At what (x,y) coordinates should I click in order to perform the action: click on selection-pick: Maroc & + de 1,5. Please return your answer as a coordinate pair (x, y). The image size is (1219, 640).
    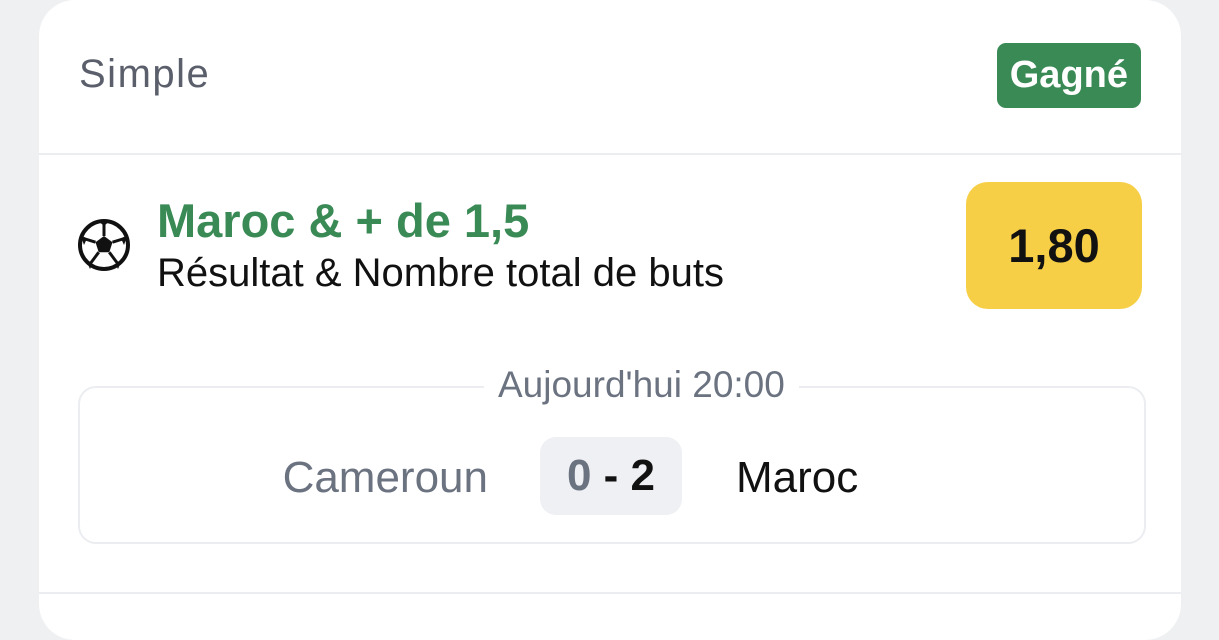
    Looking at the image, I should click on (343, 220).